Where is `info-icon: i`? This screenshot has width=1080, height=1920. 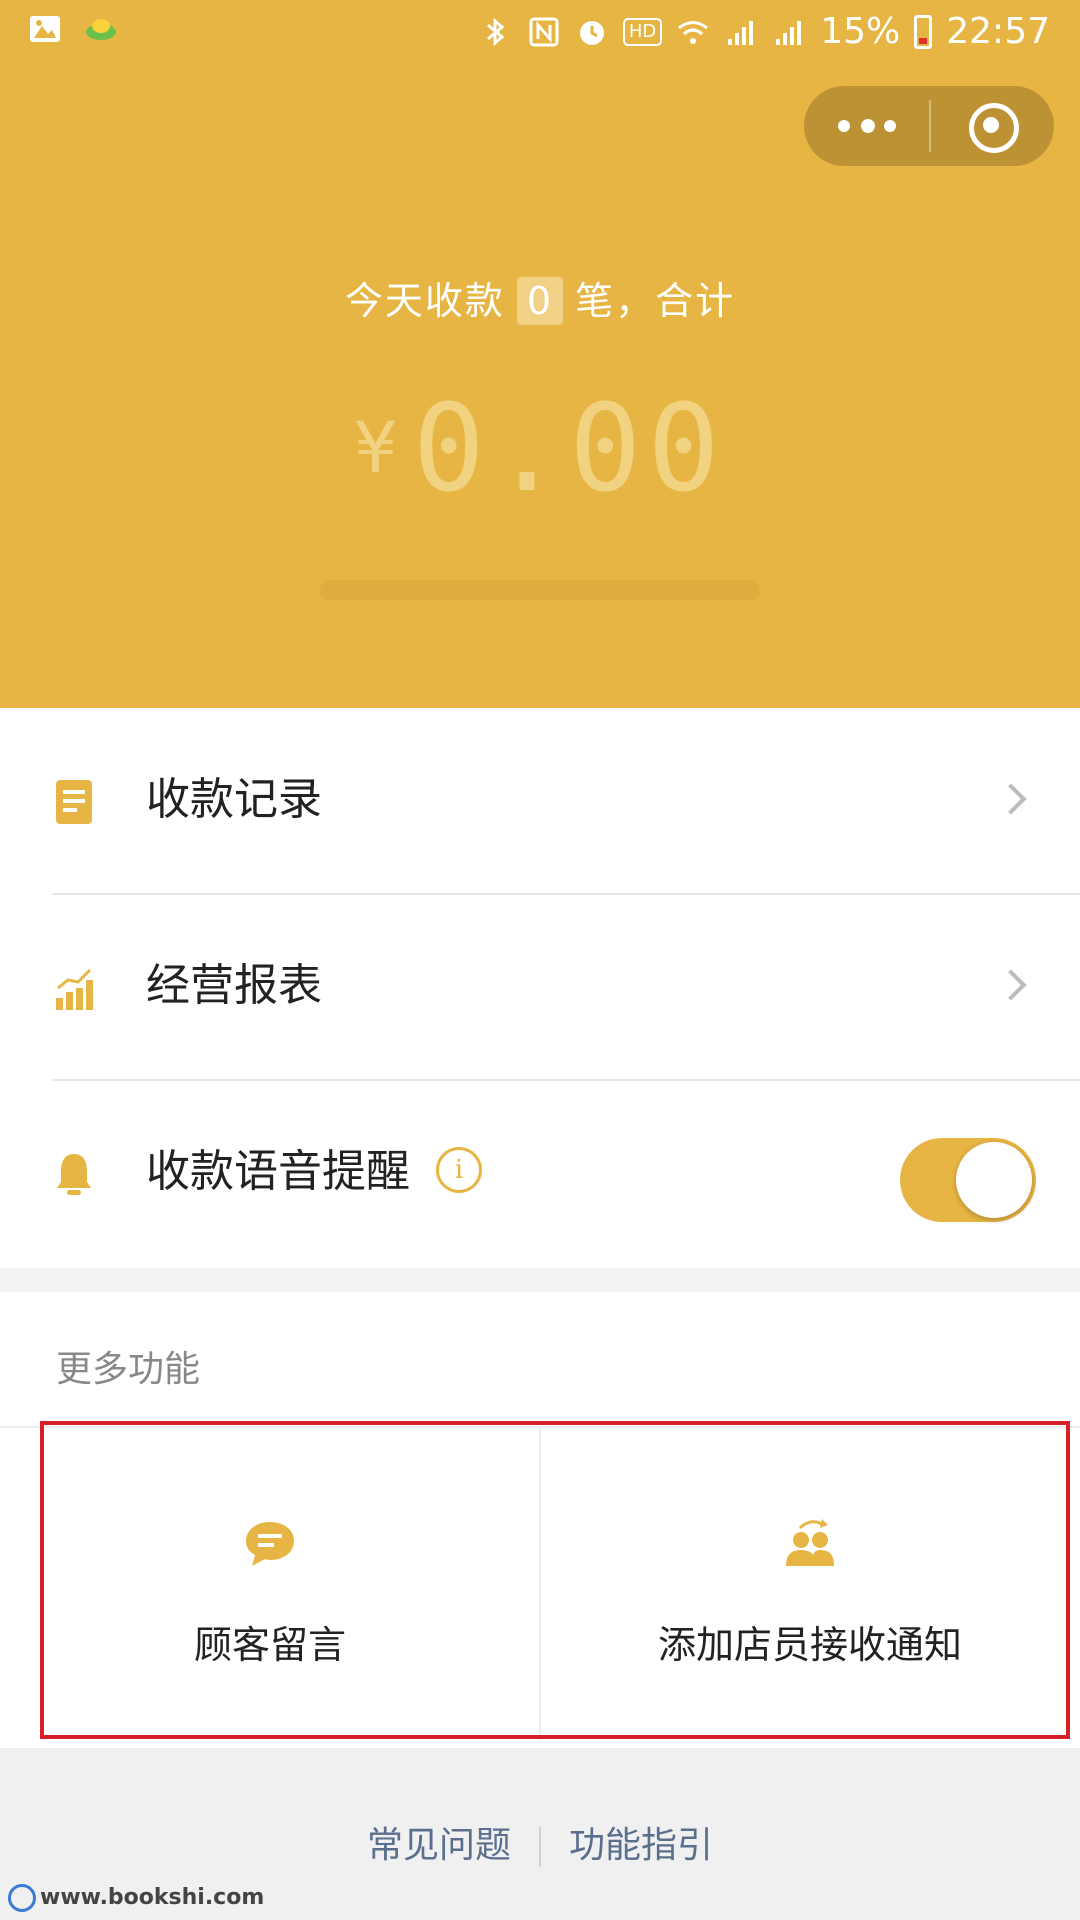 info-icon: i is located at coordinates (459, 1170).